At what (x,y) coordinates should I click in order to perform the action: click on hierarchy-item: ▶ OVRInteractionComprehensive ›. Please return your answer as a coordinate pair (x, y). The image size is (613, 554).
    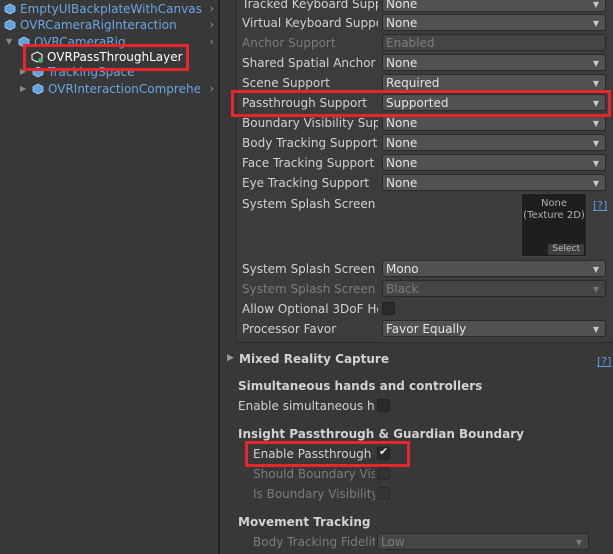
    Looking at the image, I should click on (109, 89).